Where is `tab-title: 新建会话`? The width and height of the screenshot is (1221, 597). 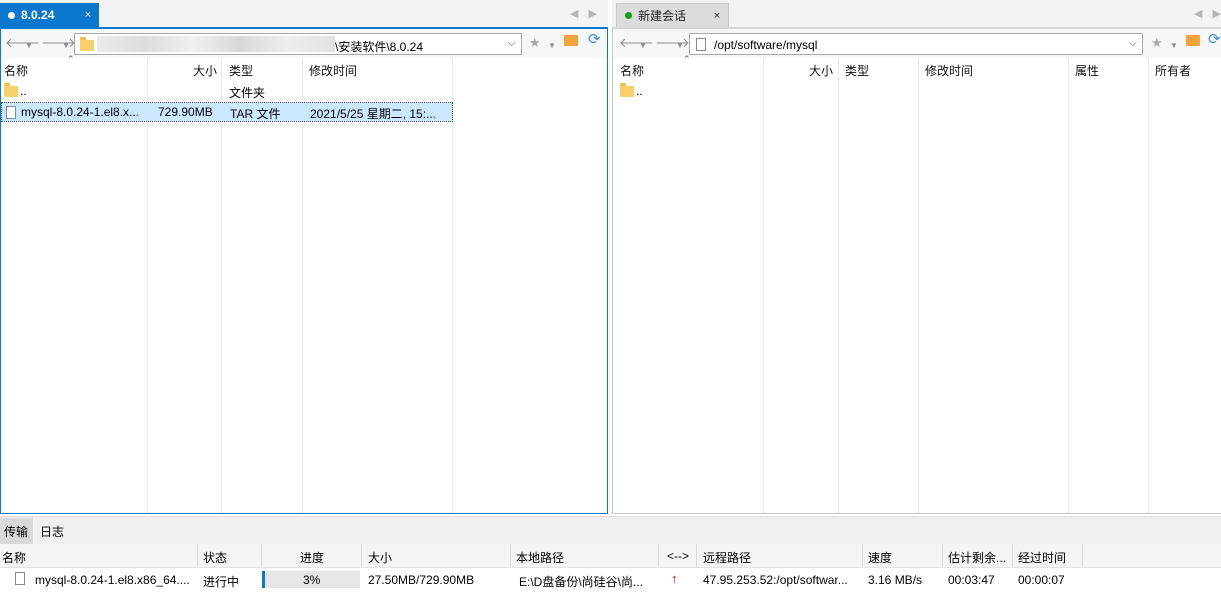 tab-title: 新建会话 is located at coordinates (662, 16).